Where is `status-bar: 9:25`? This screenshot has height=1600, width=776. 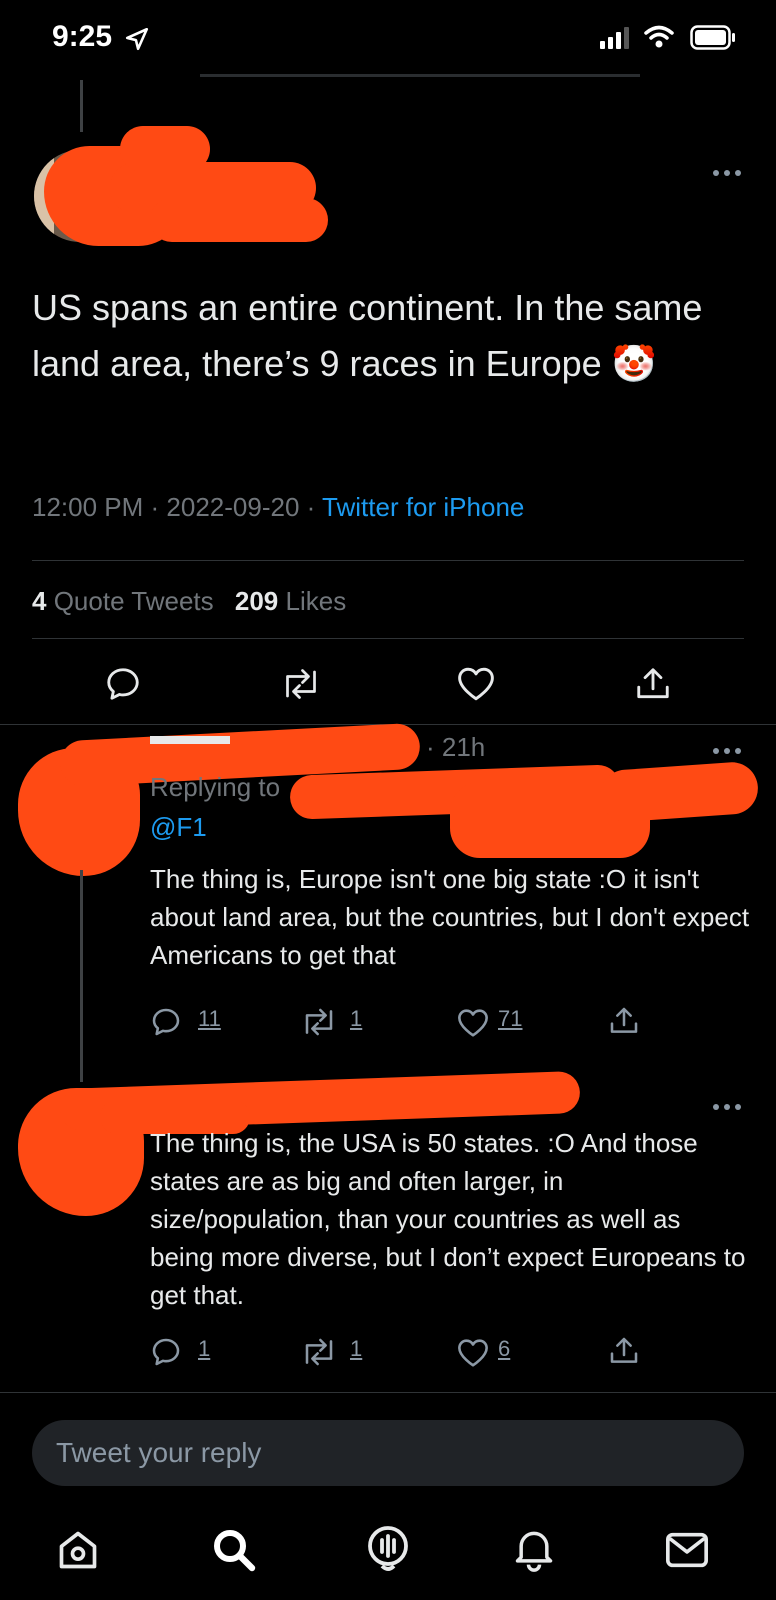
status-bar: 9:25 is located at coordinates (388, 40).